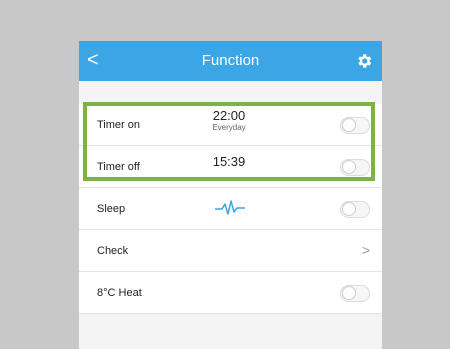  I want to click on timer-on-toggle, so click(355, 125).